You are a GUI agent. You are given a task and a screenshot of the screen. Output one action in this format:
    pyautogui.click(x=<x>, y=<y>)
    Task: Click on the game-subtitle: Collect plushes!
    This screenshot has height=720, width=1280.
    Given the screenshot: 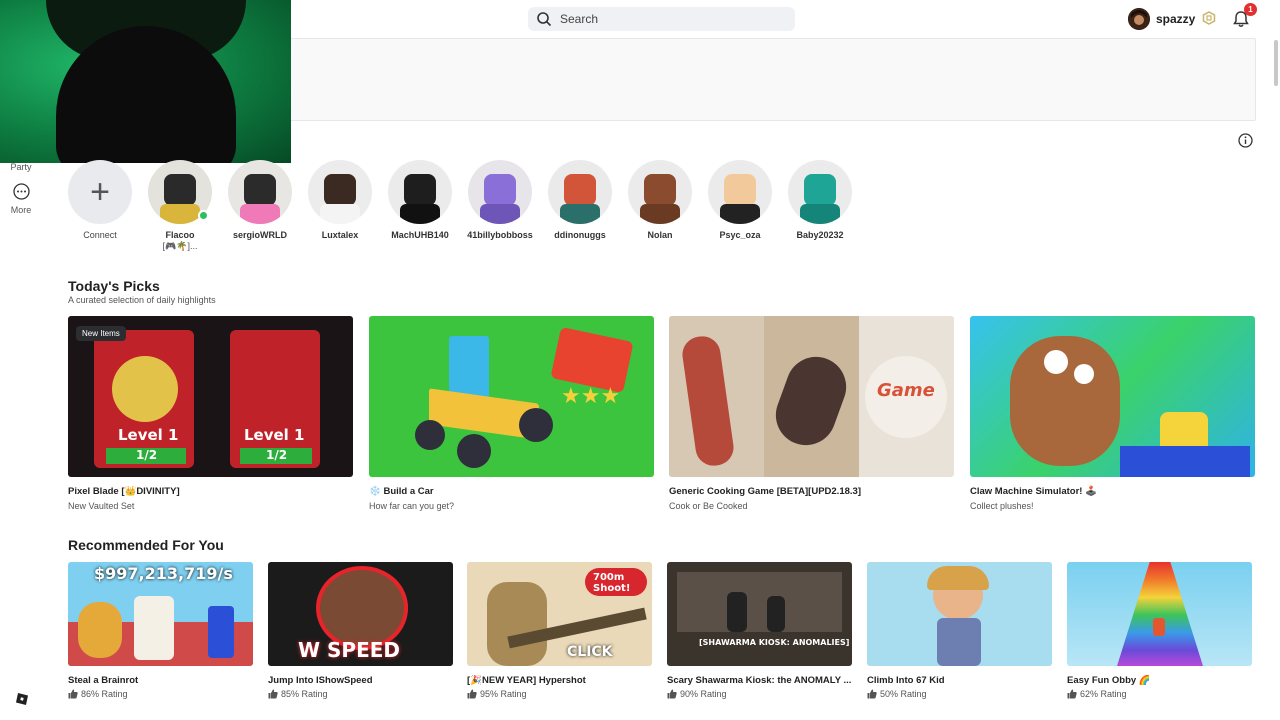 What is the action you would take?
    pyautogui.click(x=1002, y=506)
    